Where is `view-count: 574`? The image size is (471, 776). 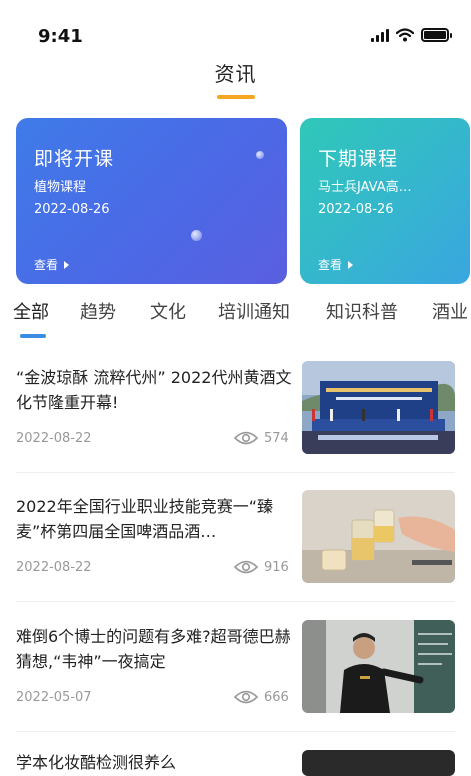 view-count: 574 is located at coordinates (276, 438).